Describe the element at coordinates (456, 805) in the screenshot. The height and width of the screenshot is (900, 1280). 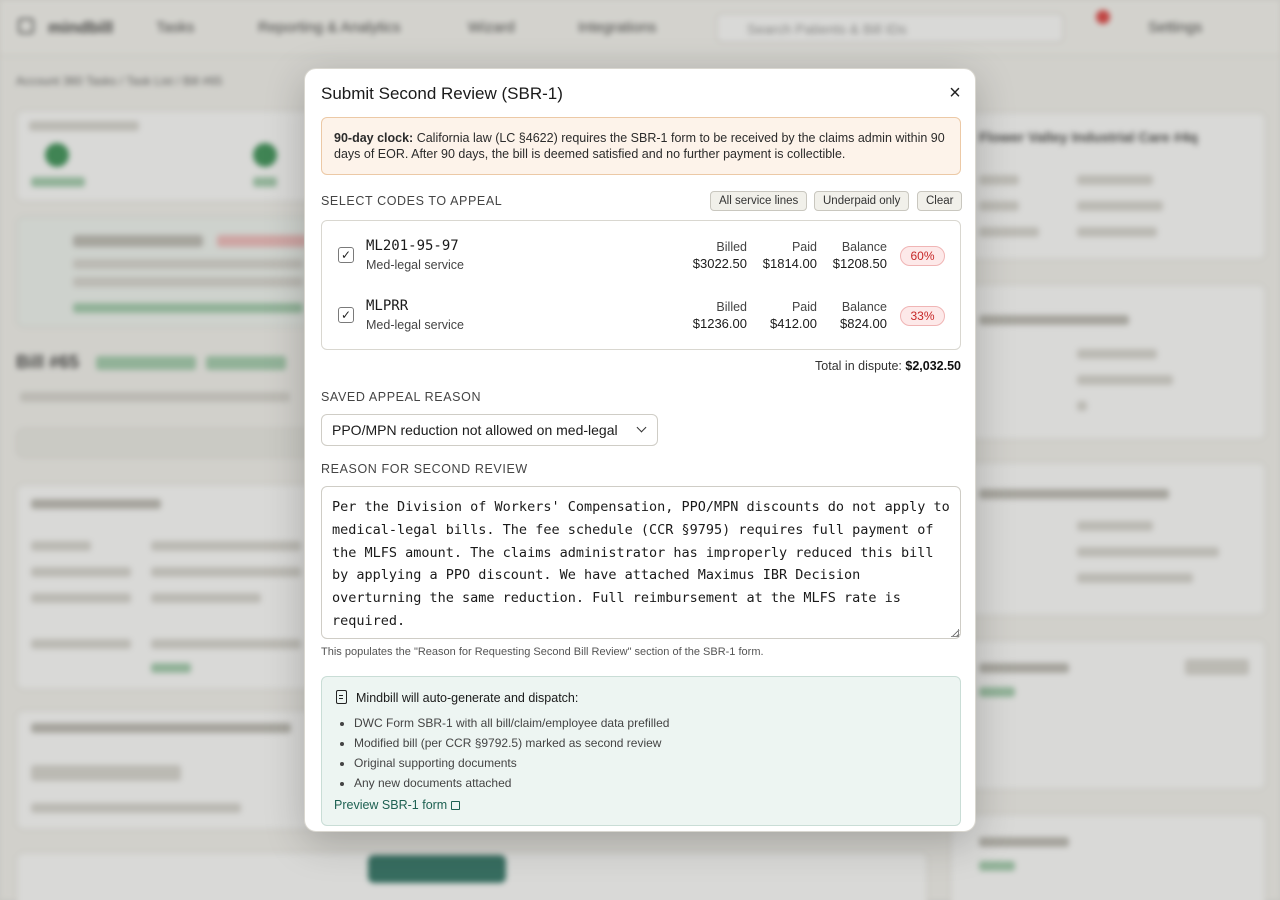
I see `external-link-icon` at that location.